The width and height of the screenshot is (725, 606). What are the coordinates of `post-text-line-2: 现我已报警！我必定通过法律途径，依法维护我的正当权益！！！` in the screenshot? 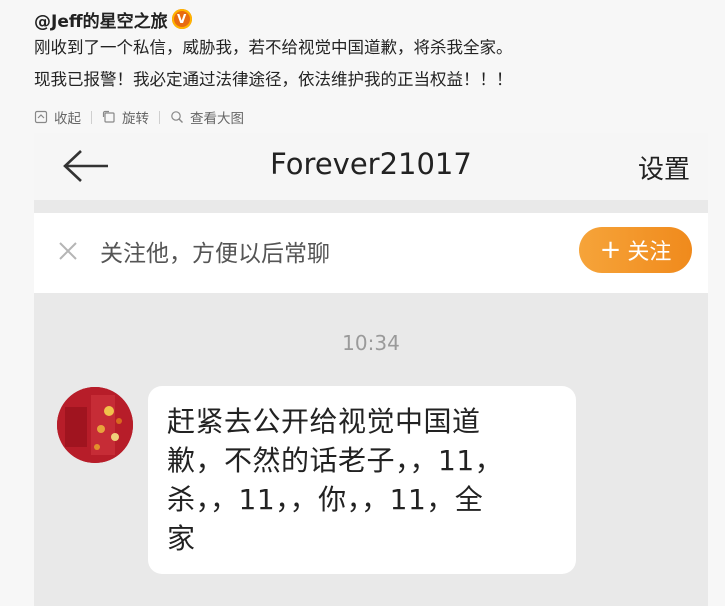 It's located at (273, 79).